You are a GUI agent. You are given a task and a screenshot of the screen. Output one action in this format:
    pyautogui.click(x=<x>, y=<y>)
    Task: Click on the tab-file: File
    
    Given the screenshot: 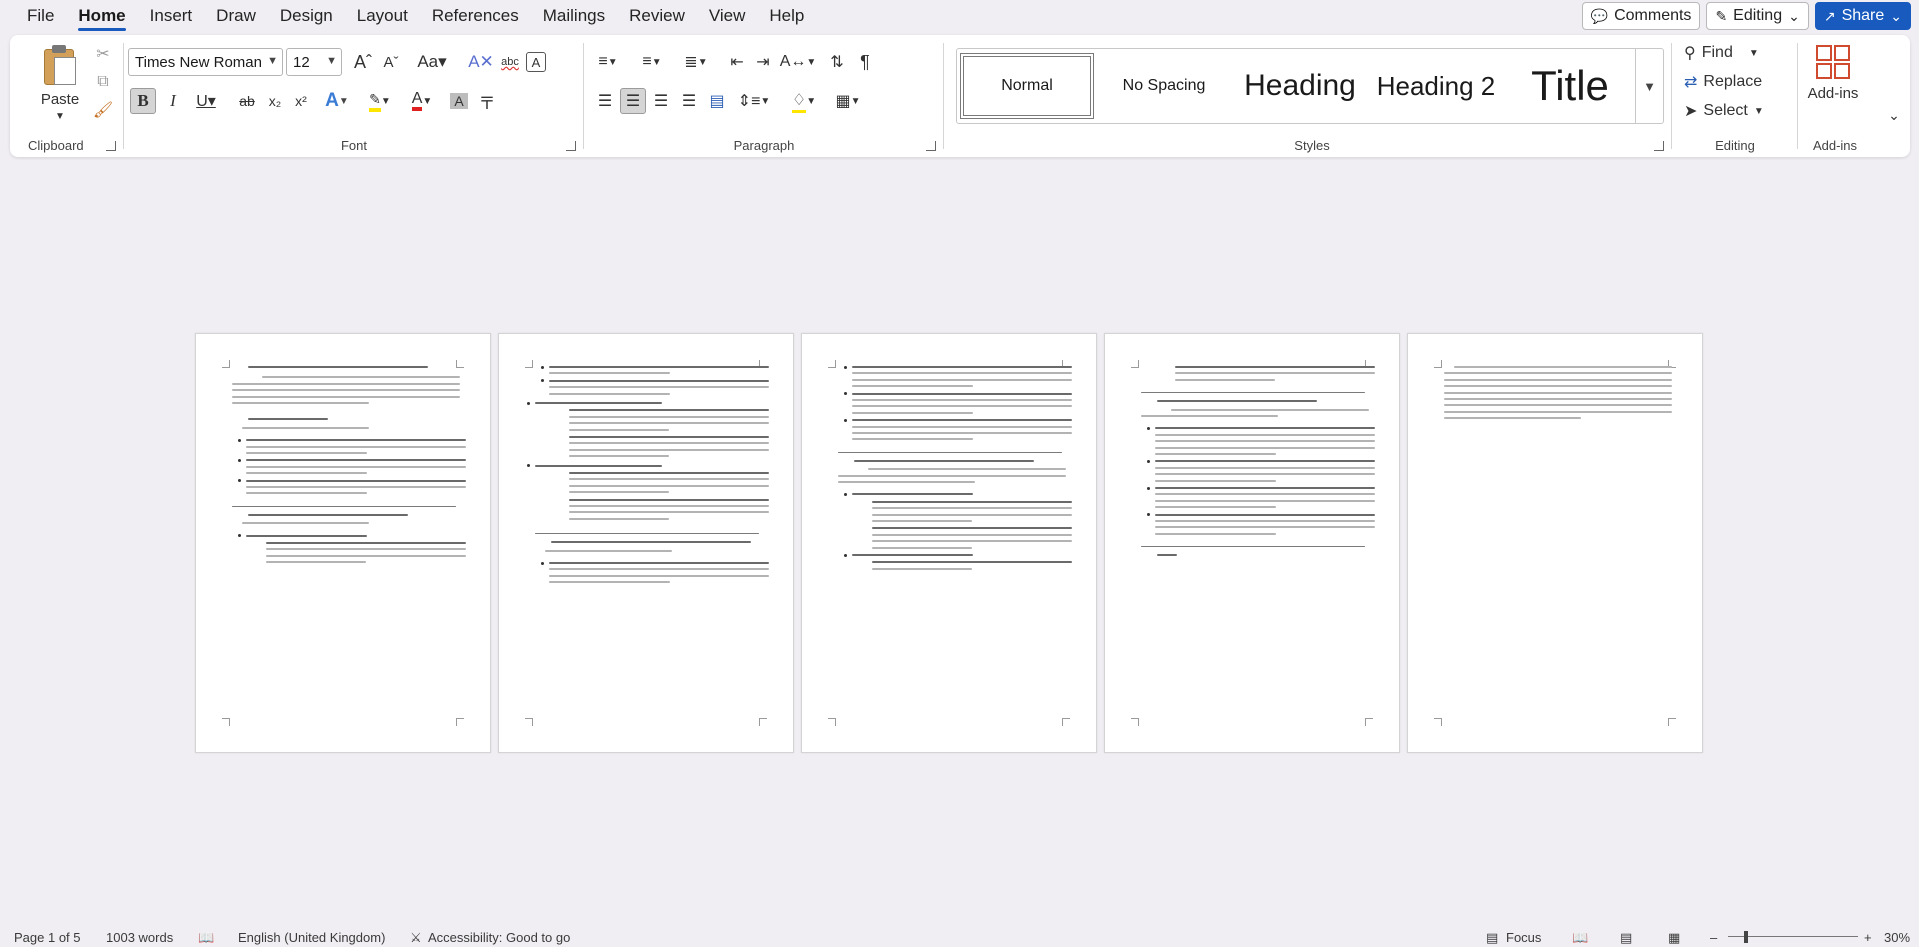 What is the action you would take?
    pyautogui.click(x=33, y=16)
    